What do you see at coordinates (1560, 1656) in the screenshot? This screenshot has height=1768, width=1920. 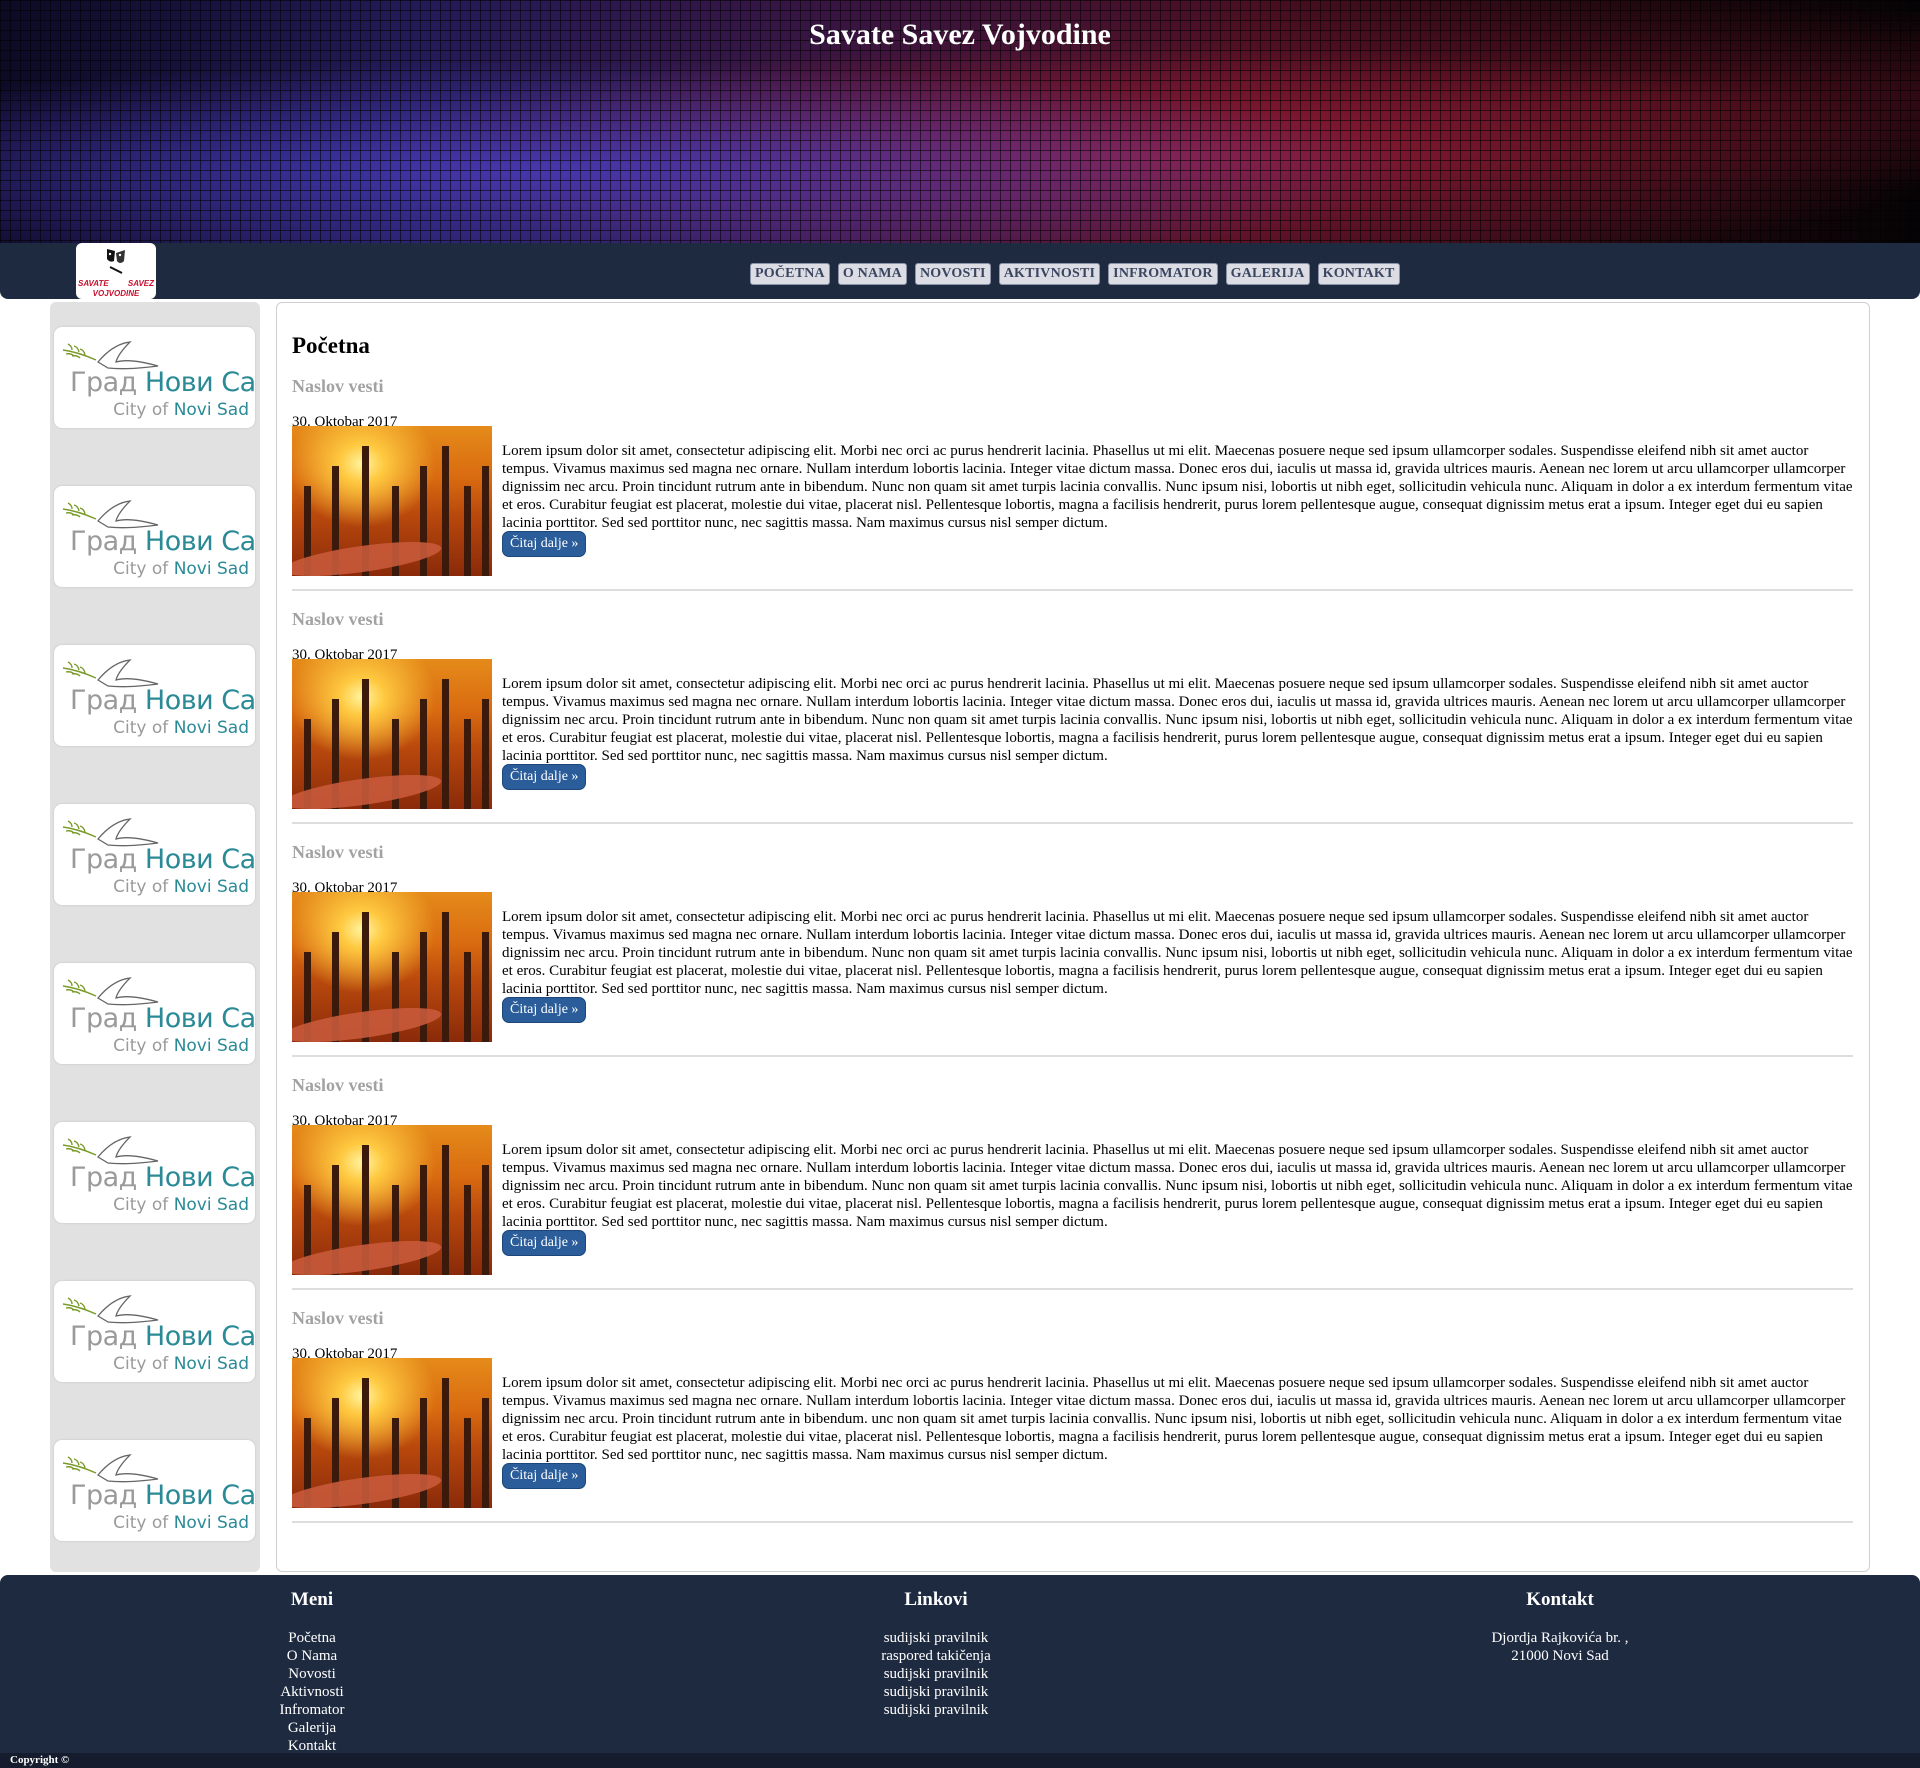 I see `footer-address-city: 21000 Novi Sad` at bounding box center [1560, 1656].